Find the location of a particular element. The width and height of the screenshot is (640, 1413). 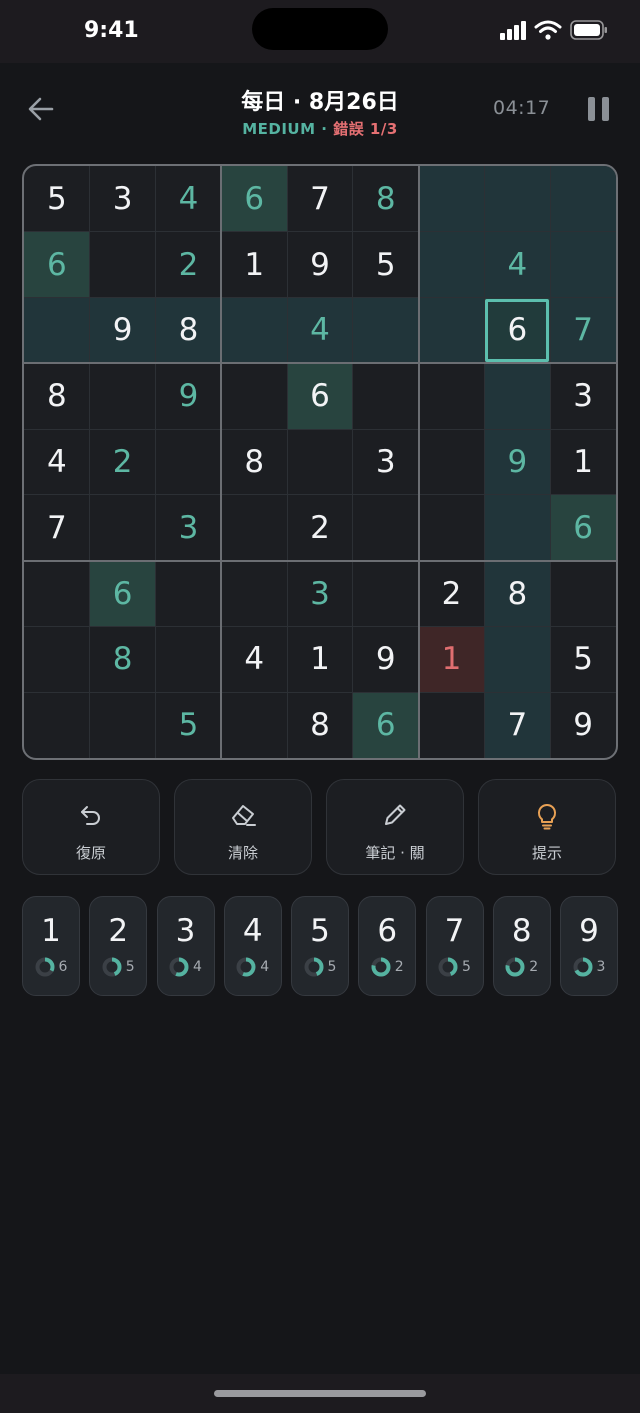

grid-line is located at coordinates (353, 462).